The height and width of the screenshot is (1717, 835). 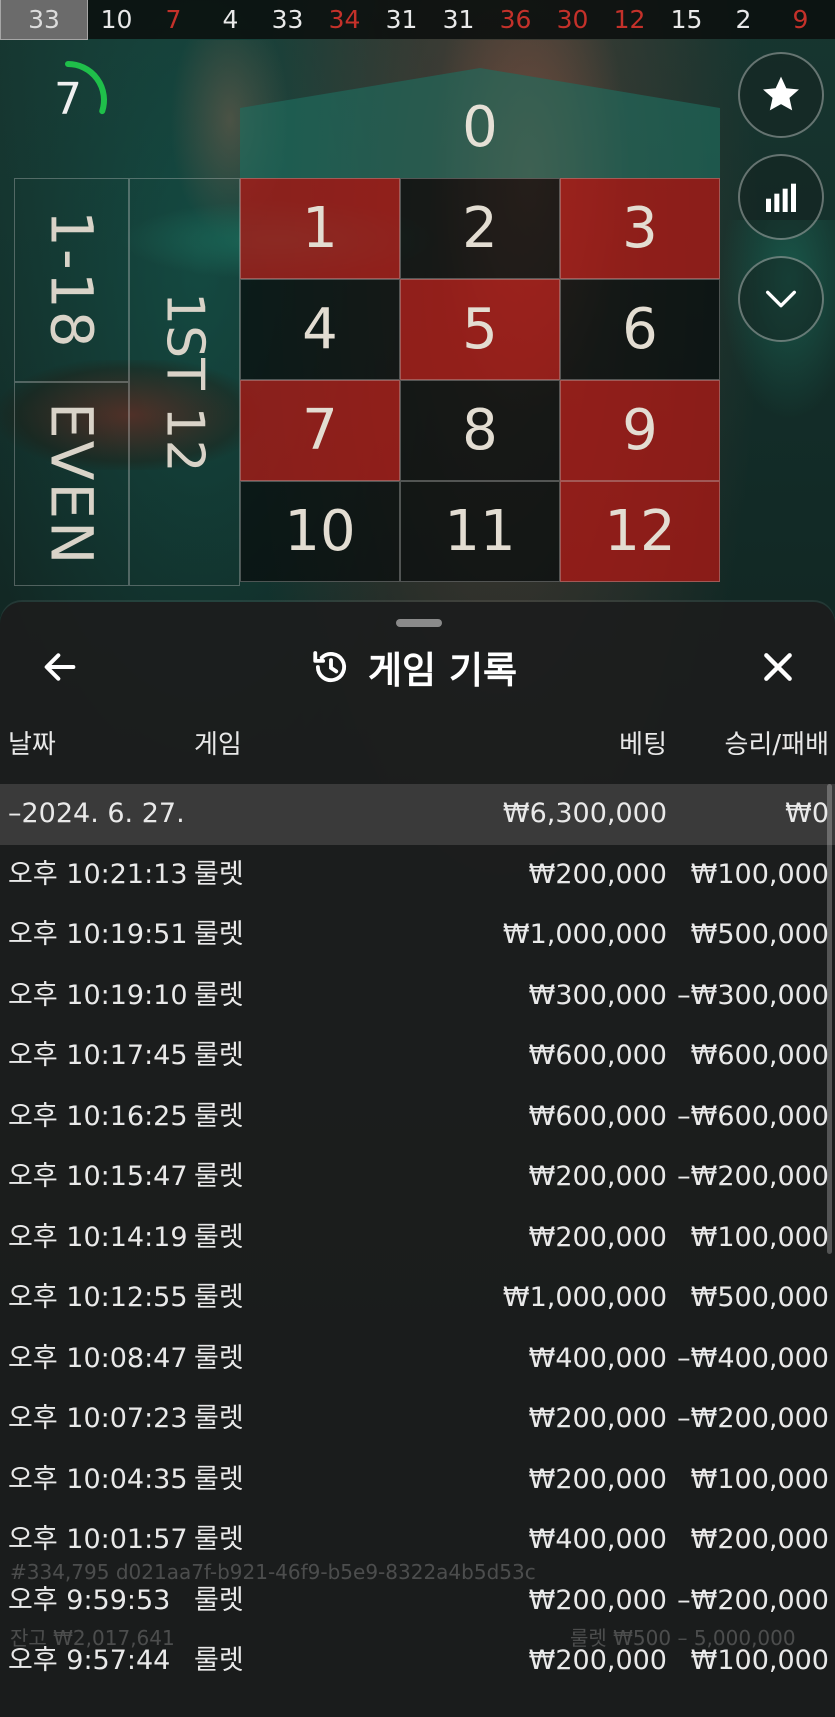 I want to click on favorite-button, so click(x=781, y=95).